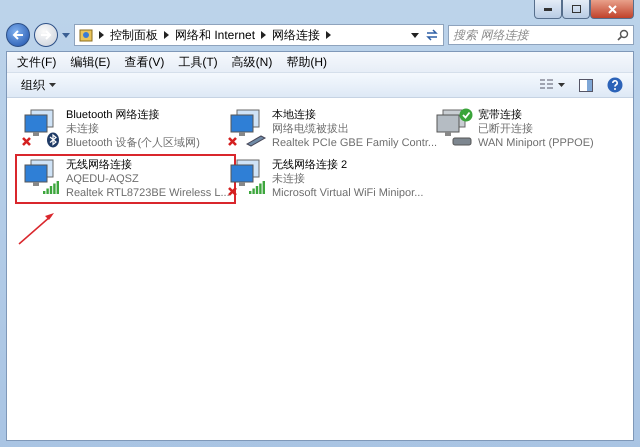  I want to click on connection-name: 无线网络连接, so click(148, 165).